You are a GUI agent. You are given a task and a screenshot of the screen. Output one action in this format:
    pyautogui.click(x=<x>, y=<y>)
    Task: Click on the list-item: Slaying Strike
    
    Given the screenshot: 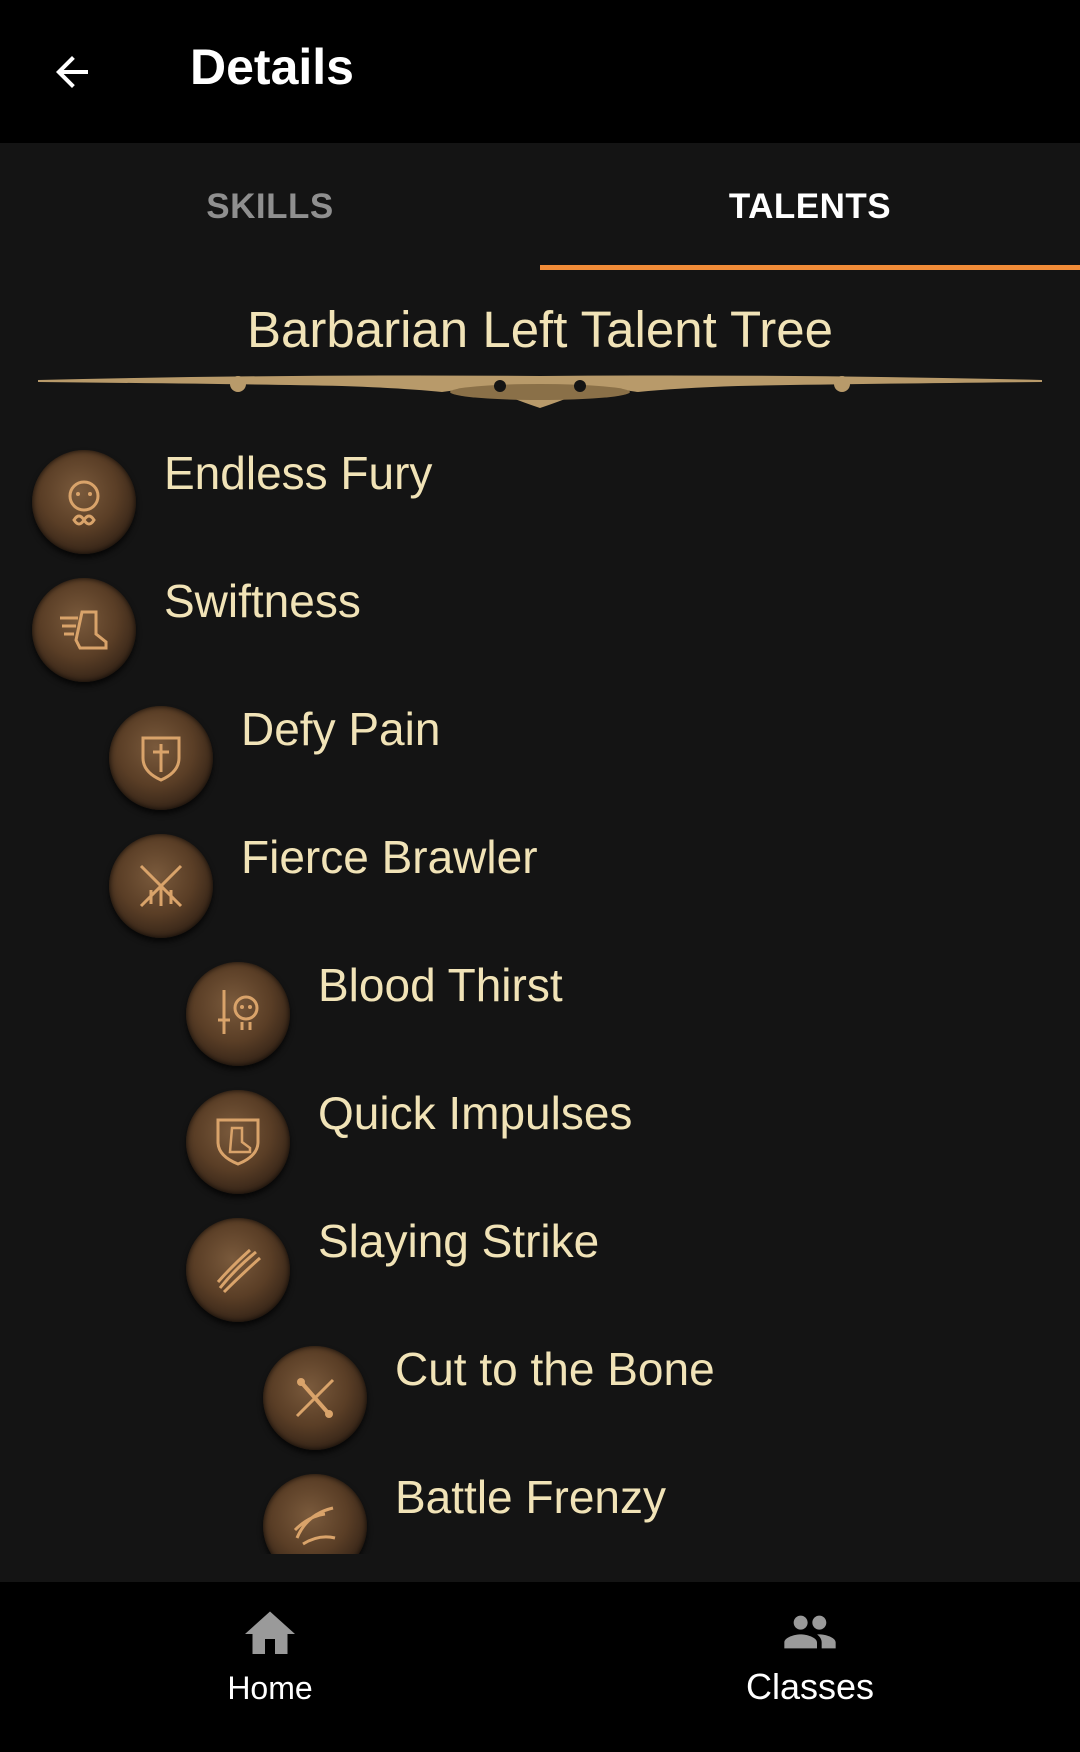 What is the action you would take?
    pyautogui.click(x=393, y=1255)
    